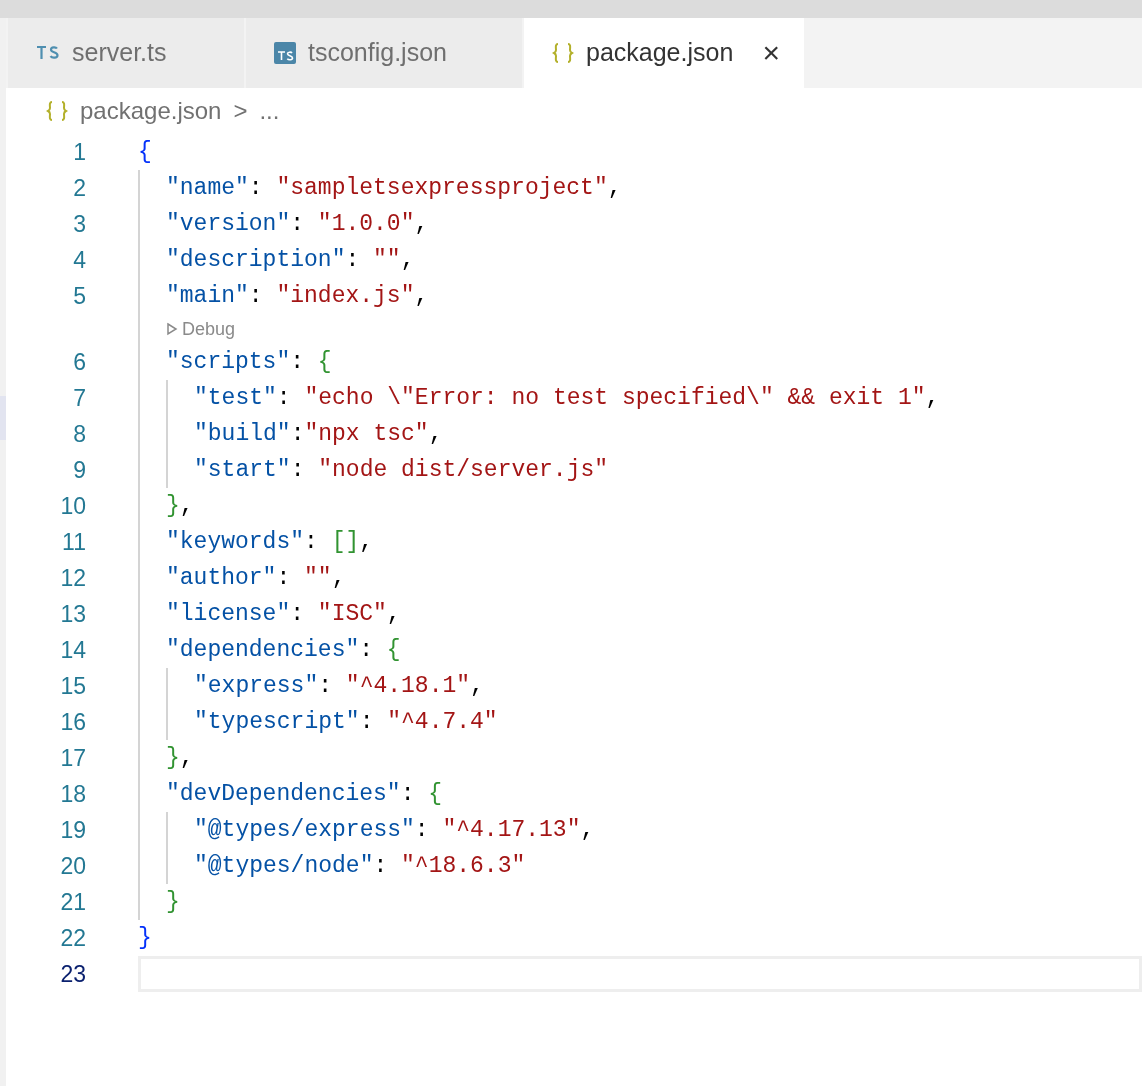 The image size is (1142, 1086). I want to click on line-number: 1, so click(79, 152).